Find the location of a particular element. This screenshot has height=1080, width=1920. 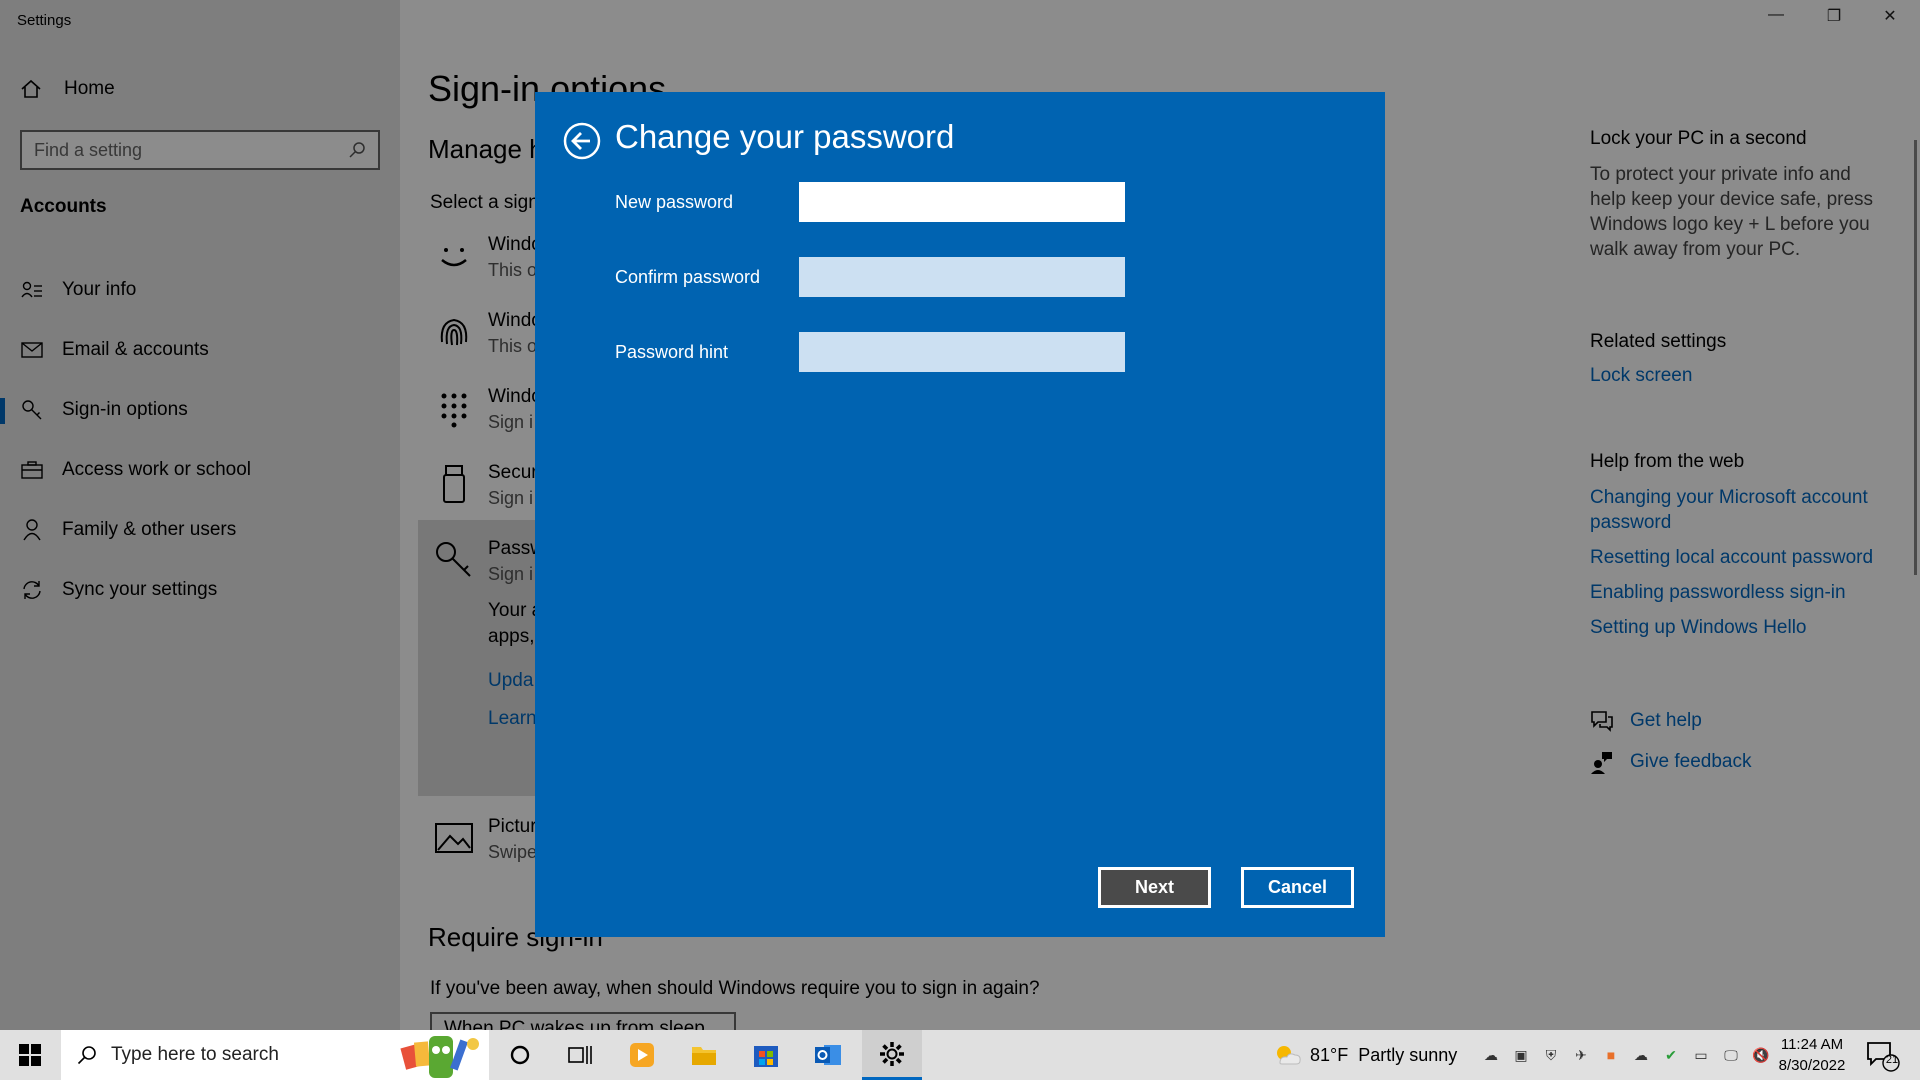

search-highlight-illustration-icon is located at coordinates (439, 1057).